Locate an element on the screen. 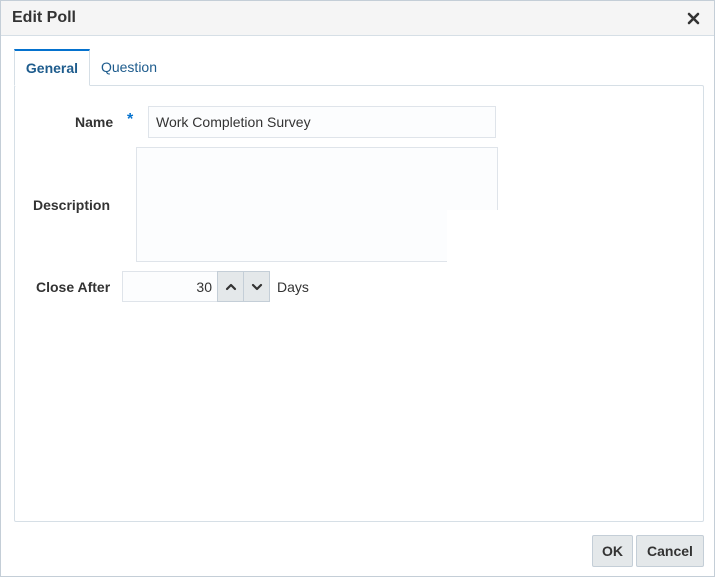 The image size is (715, 577). required-indicator: * is located at coordinates (130, 119).